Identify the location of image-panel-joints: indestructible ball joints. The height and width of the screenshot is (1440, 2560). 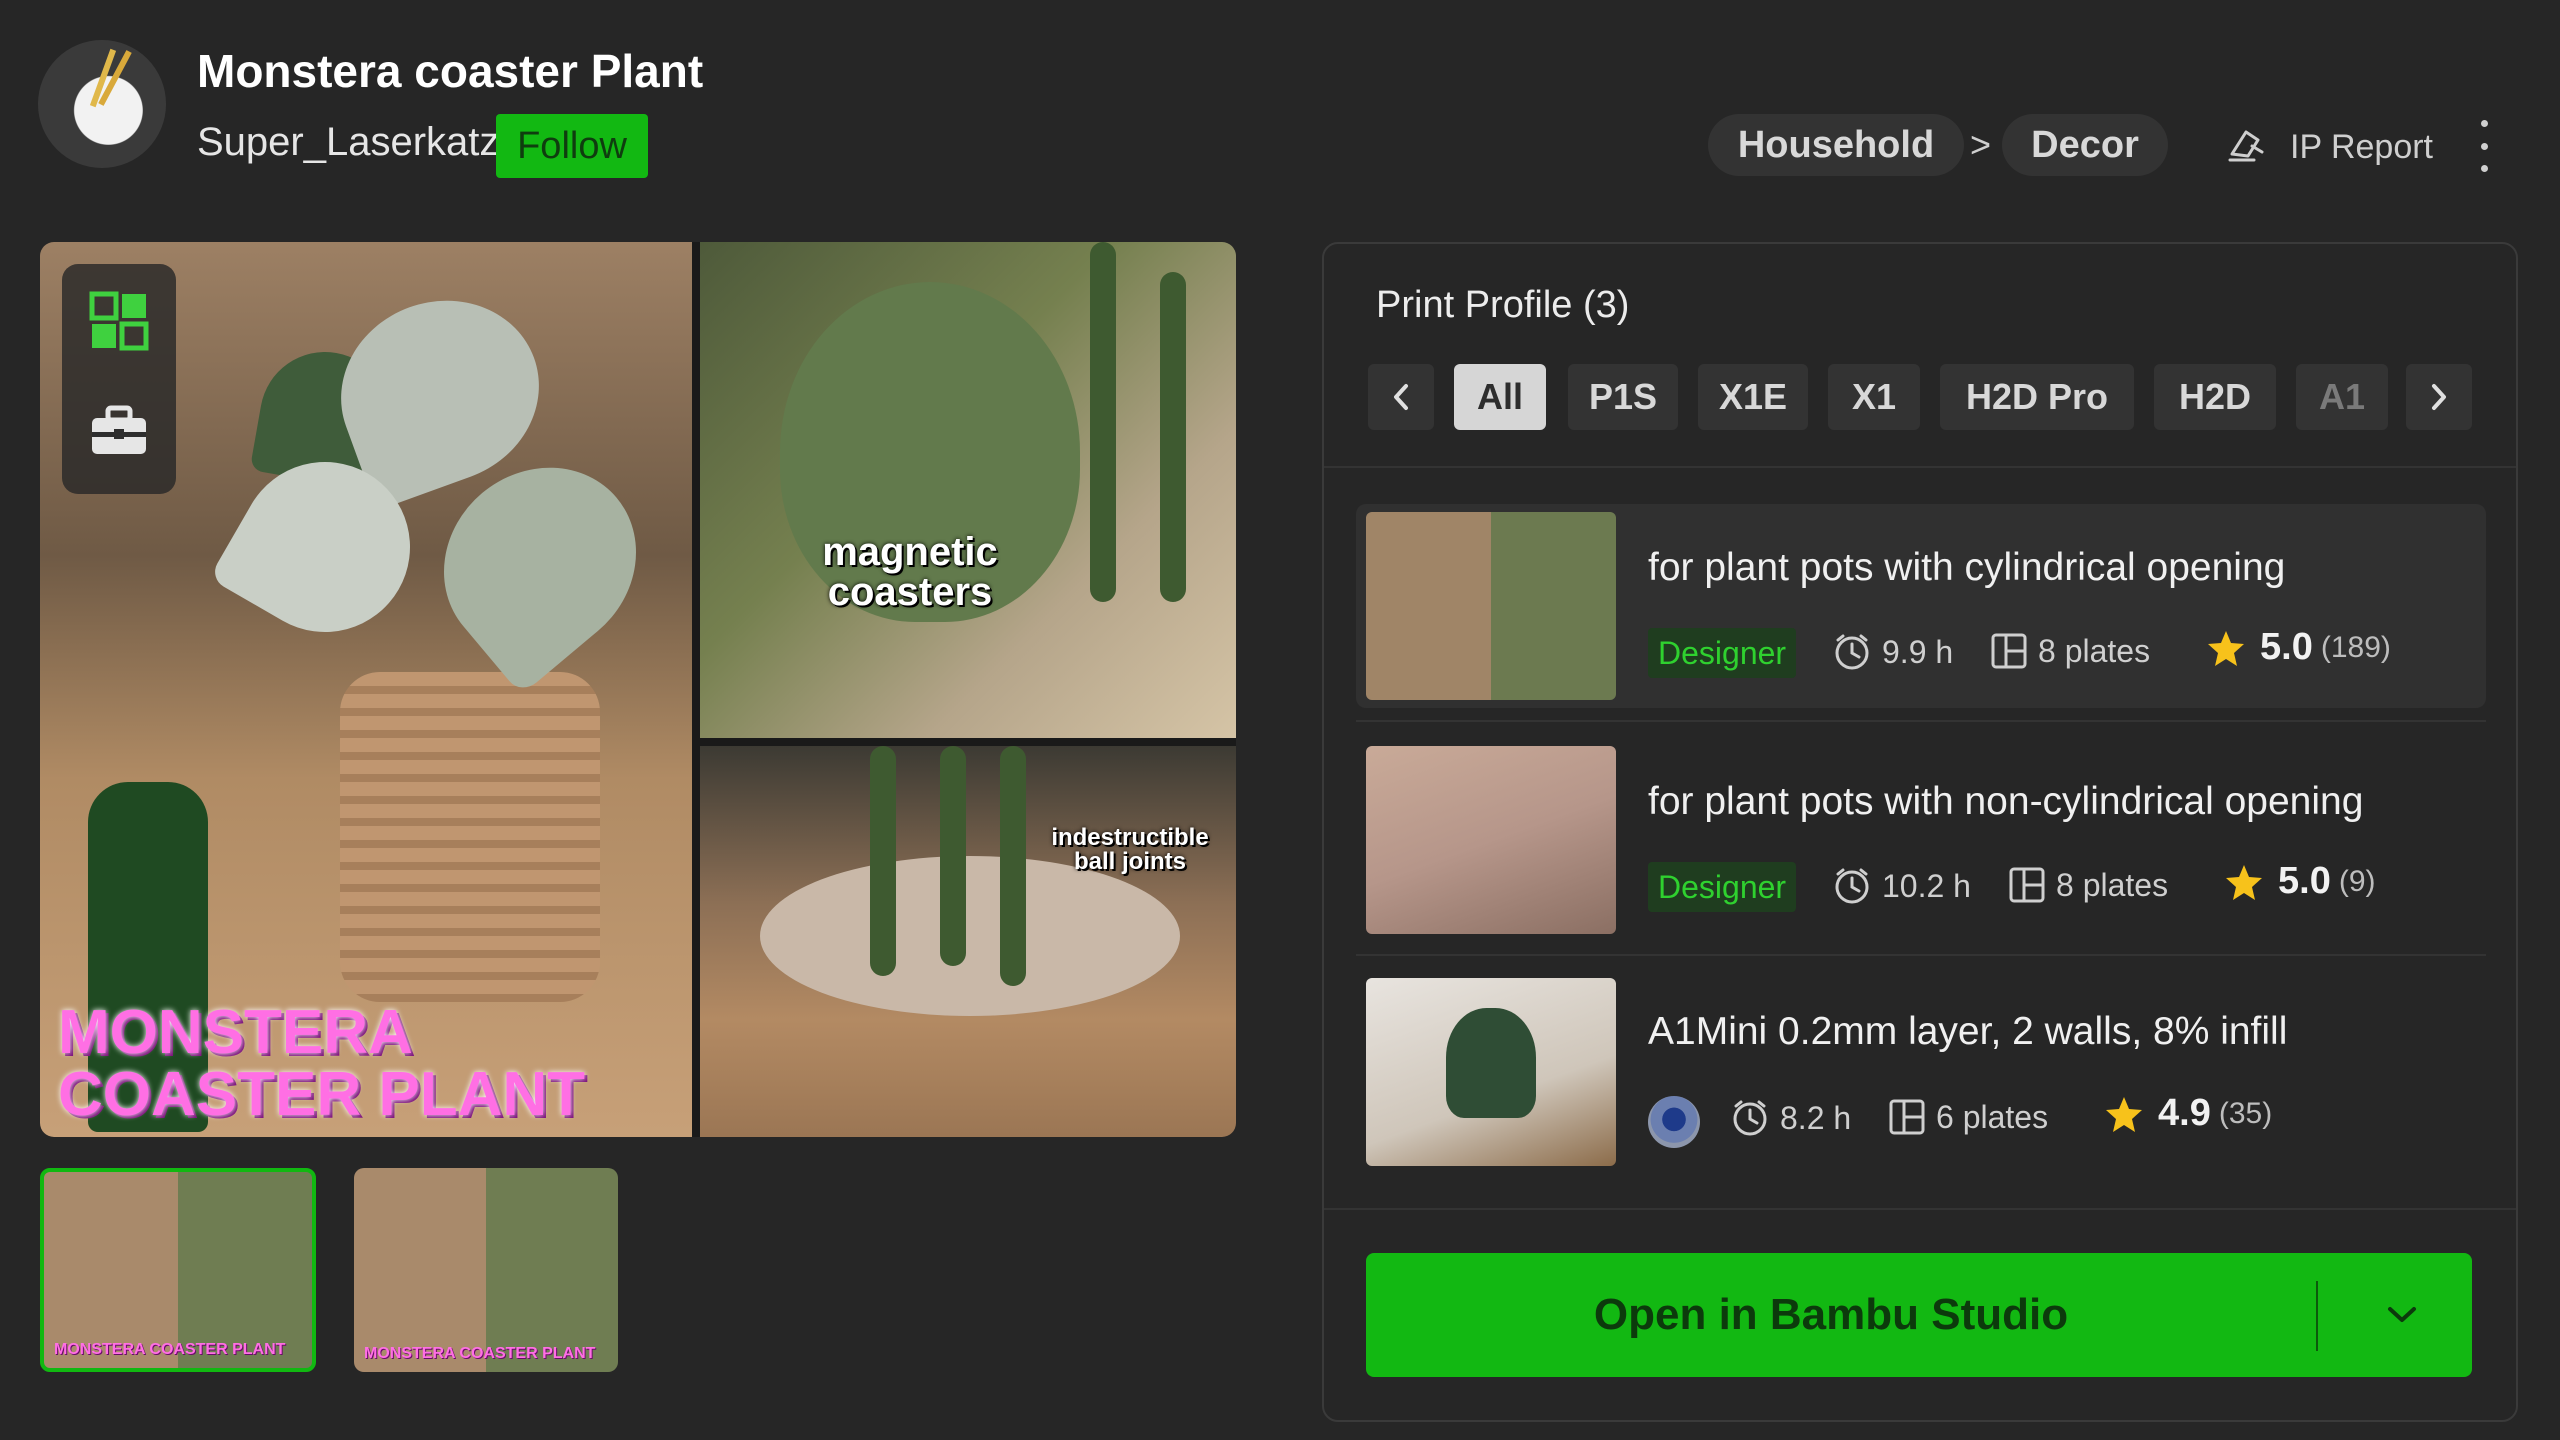
(968, 941).